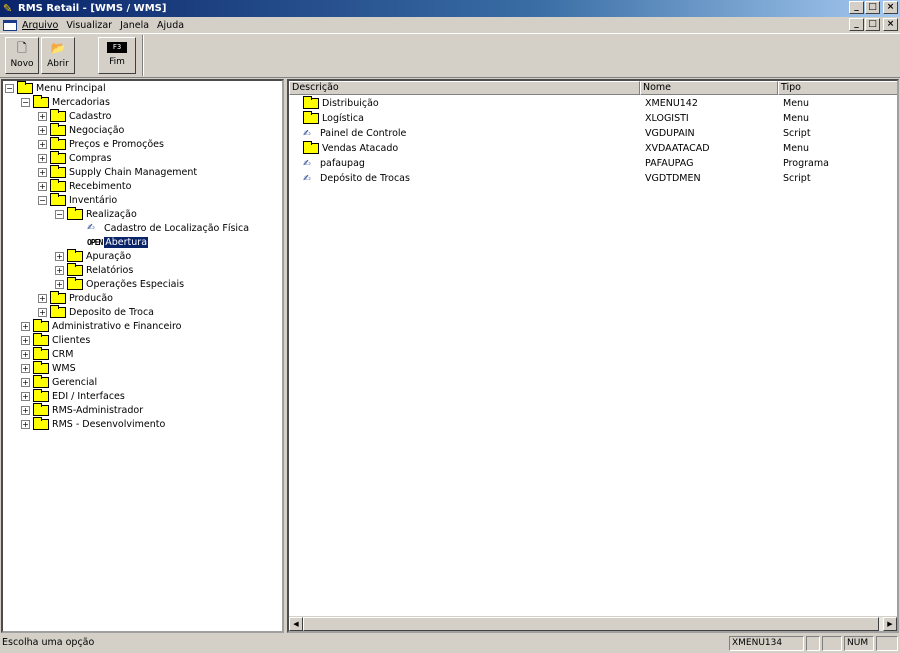 The width and height of the screenshot is (900, 653). I want to click on horizontal-scrollbar: ◀ ▶, so click(593, 623).